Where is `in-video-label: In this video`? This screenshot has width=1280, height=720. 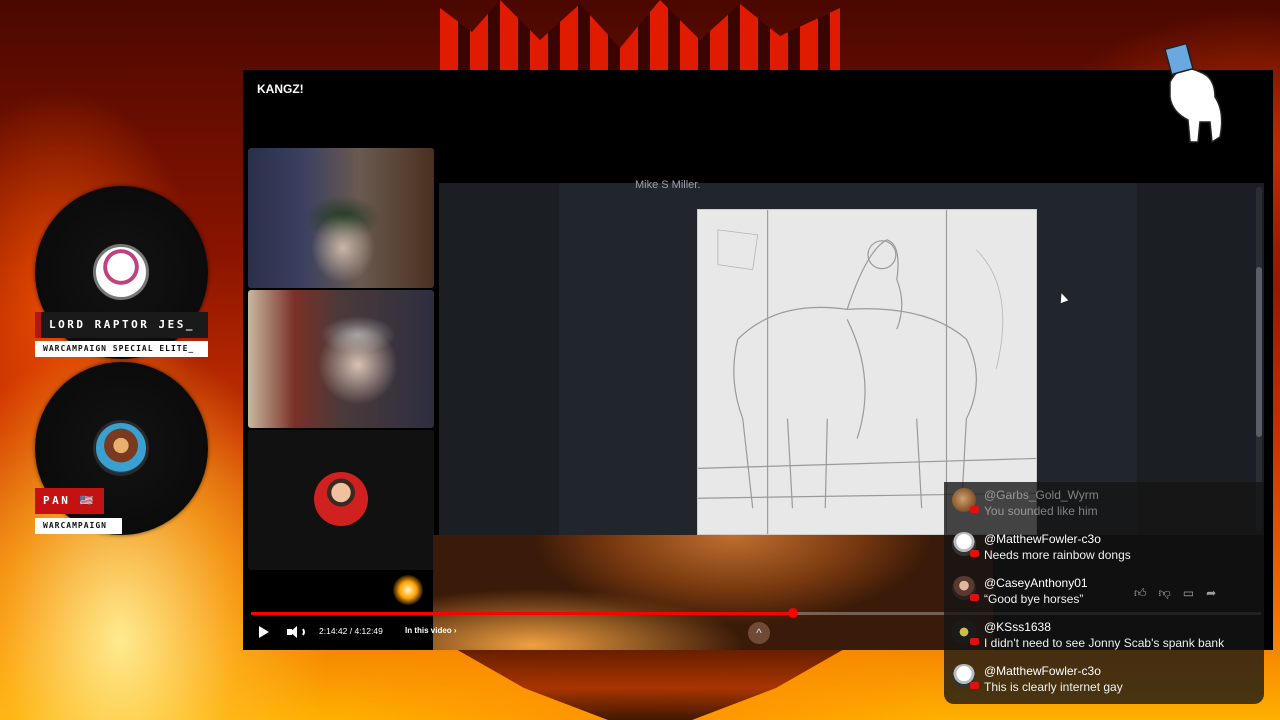
in-video-label: In this video is located at coordinates (428, 630).